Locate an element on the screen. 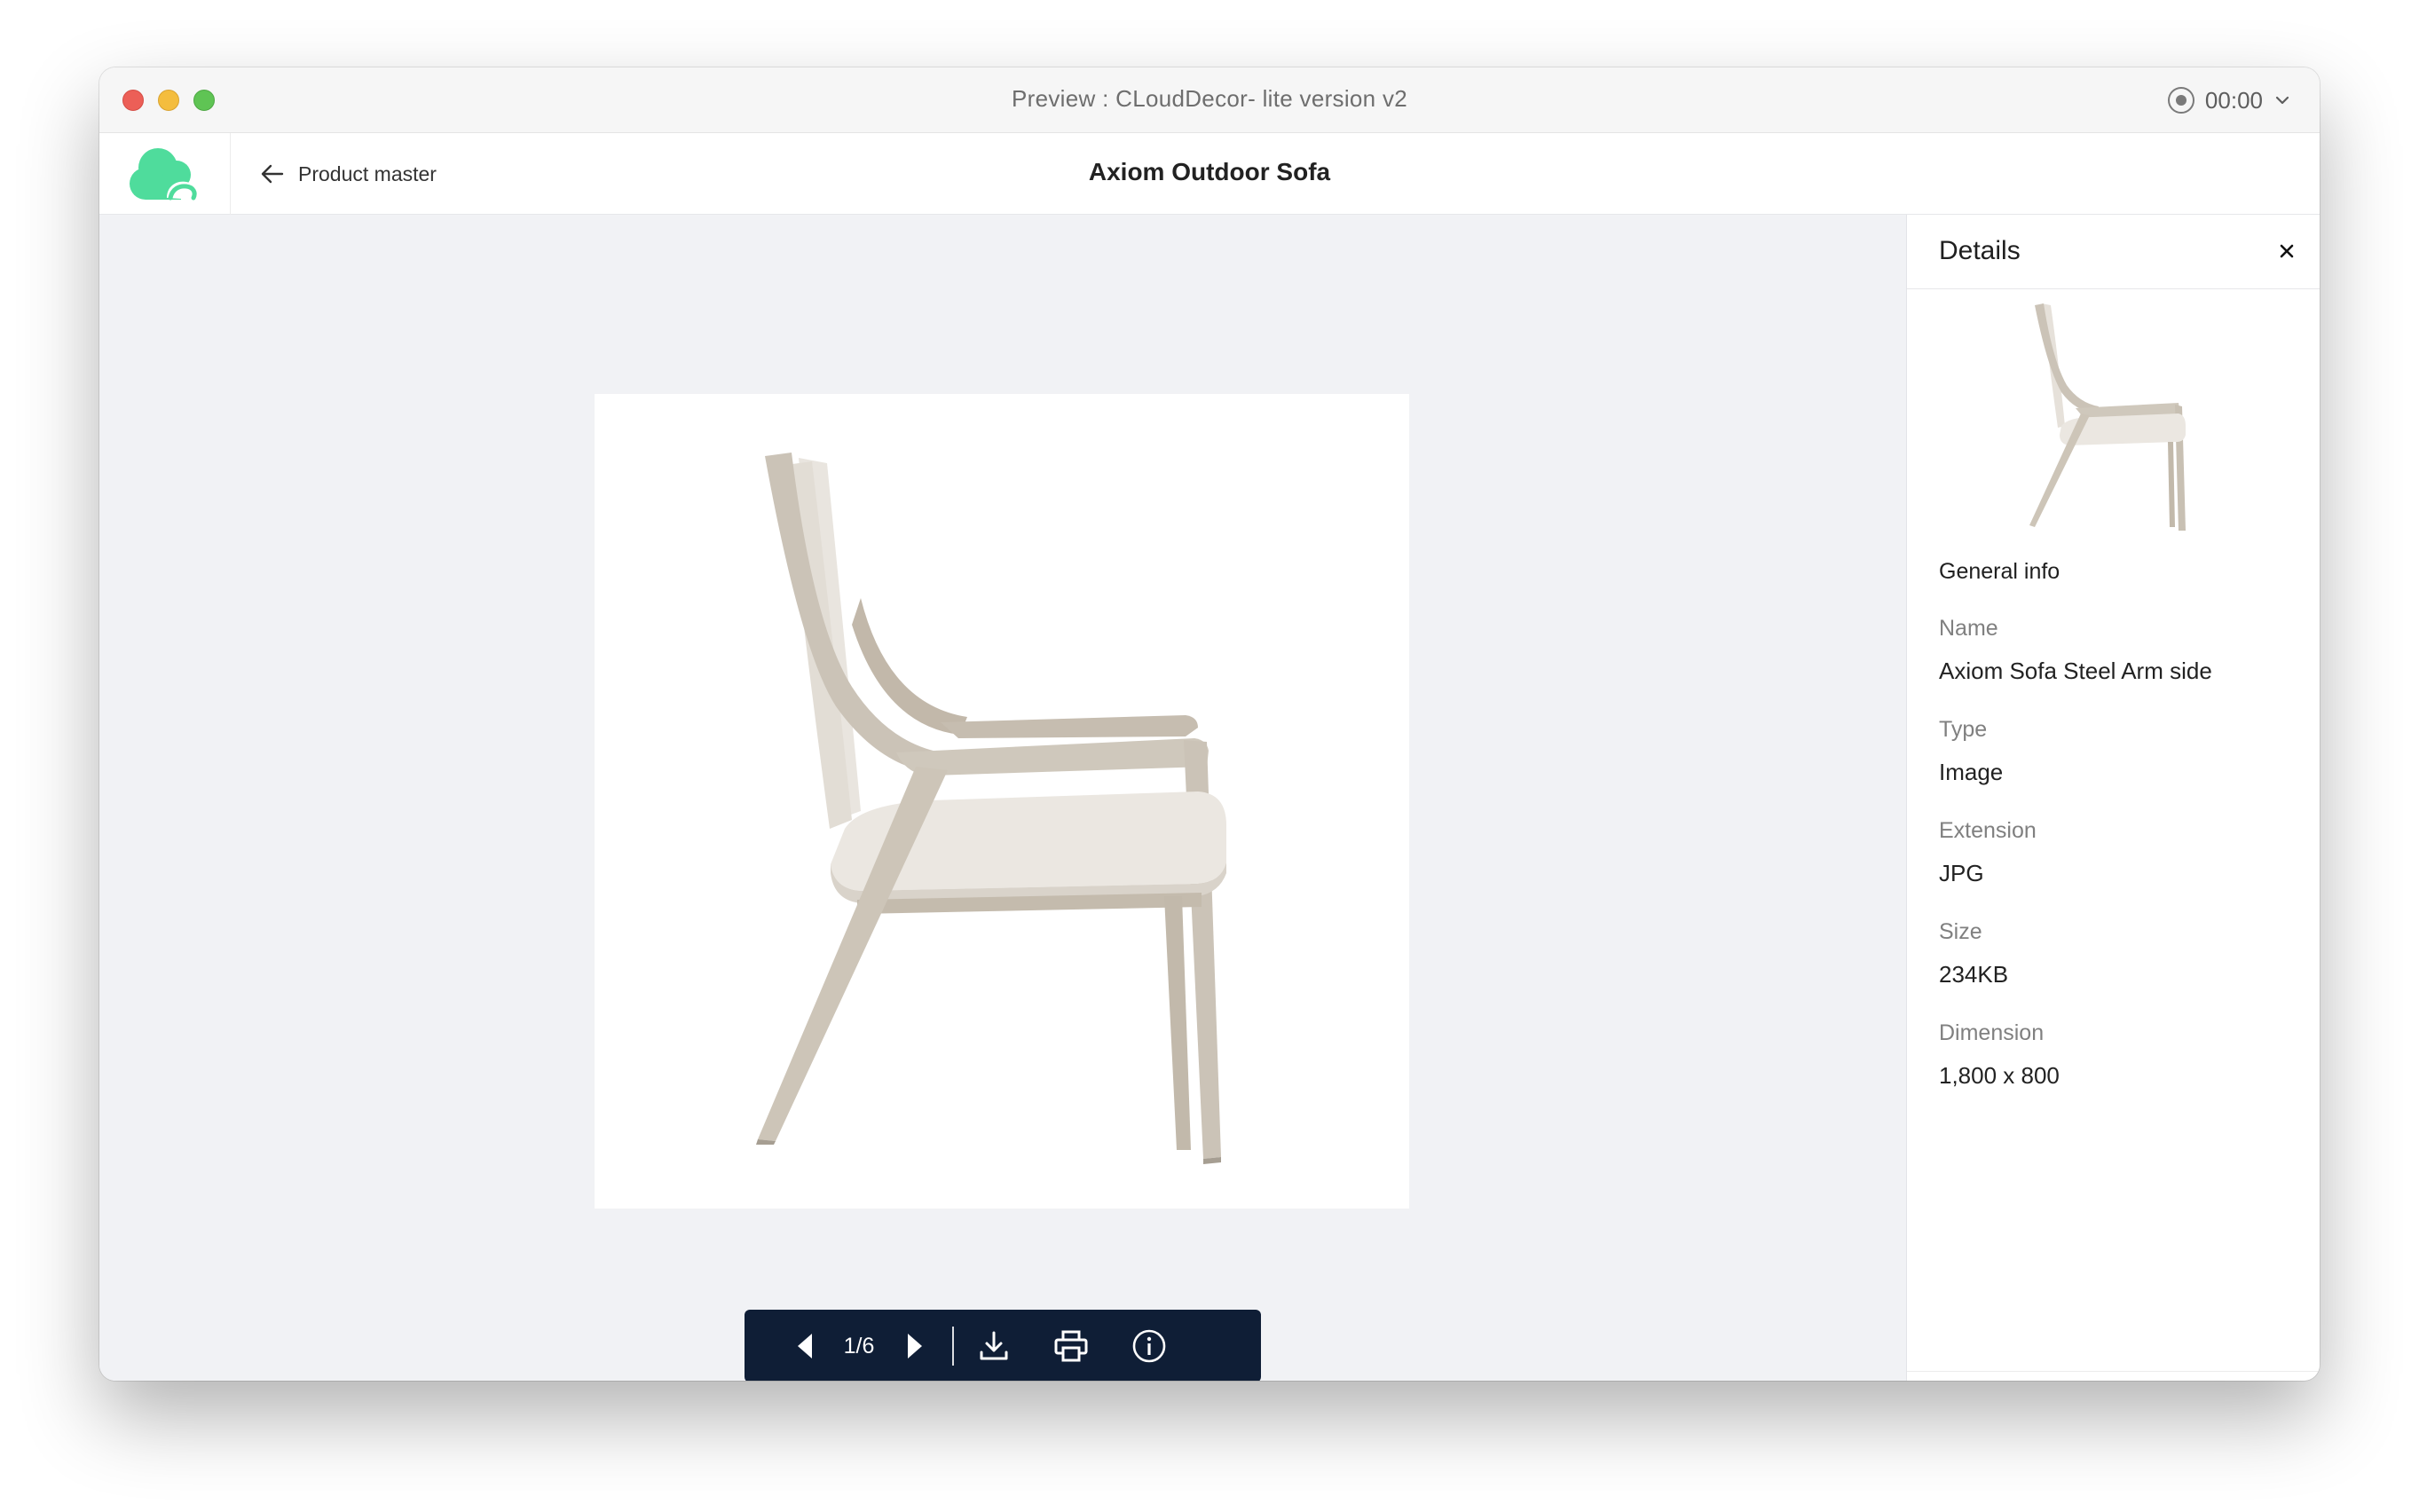  back-to-product-master-link: Product master is located at coordinates (348, 174).